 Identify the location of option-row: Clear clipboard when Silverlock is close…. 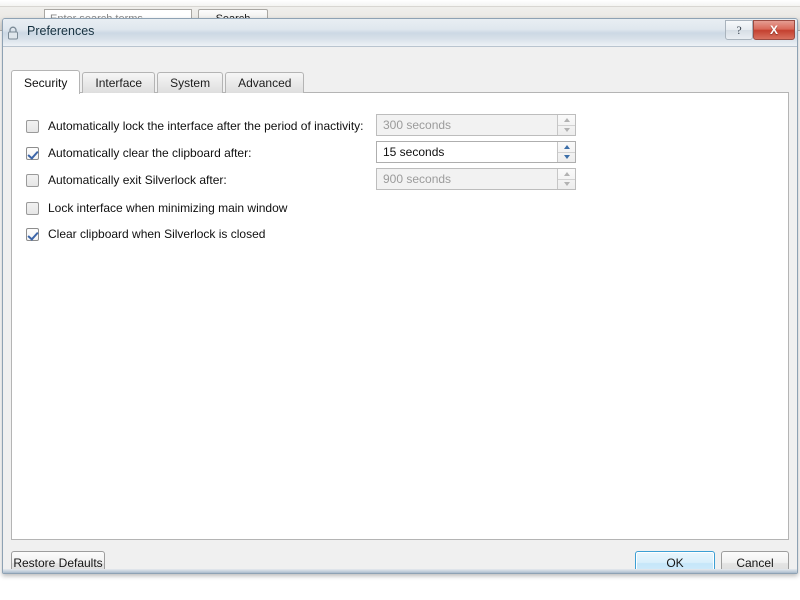
(145, 234).